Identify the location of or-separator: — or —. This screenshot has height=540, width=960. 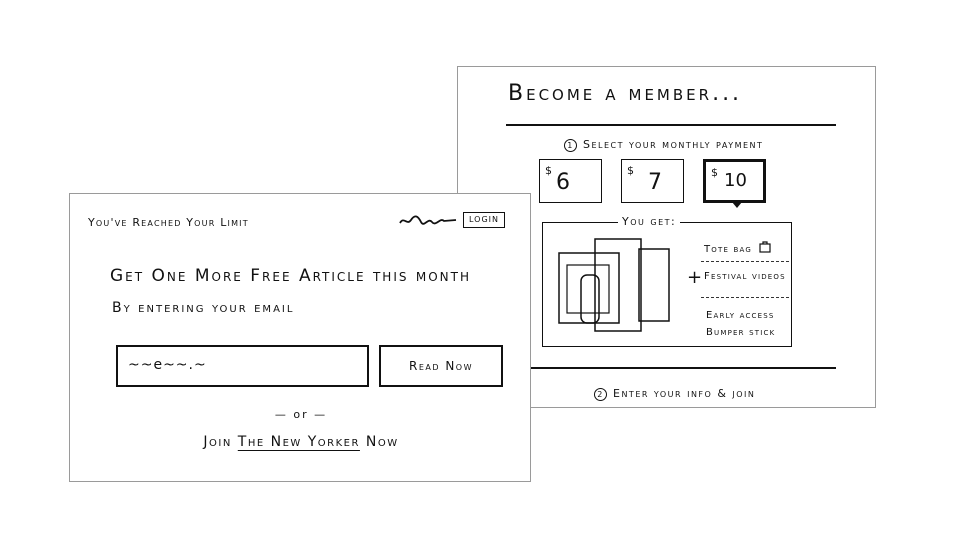
(301, 414).